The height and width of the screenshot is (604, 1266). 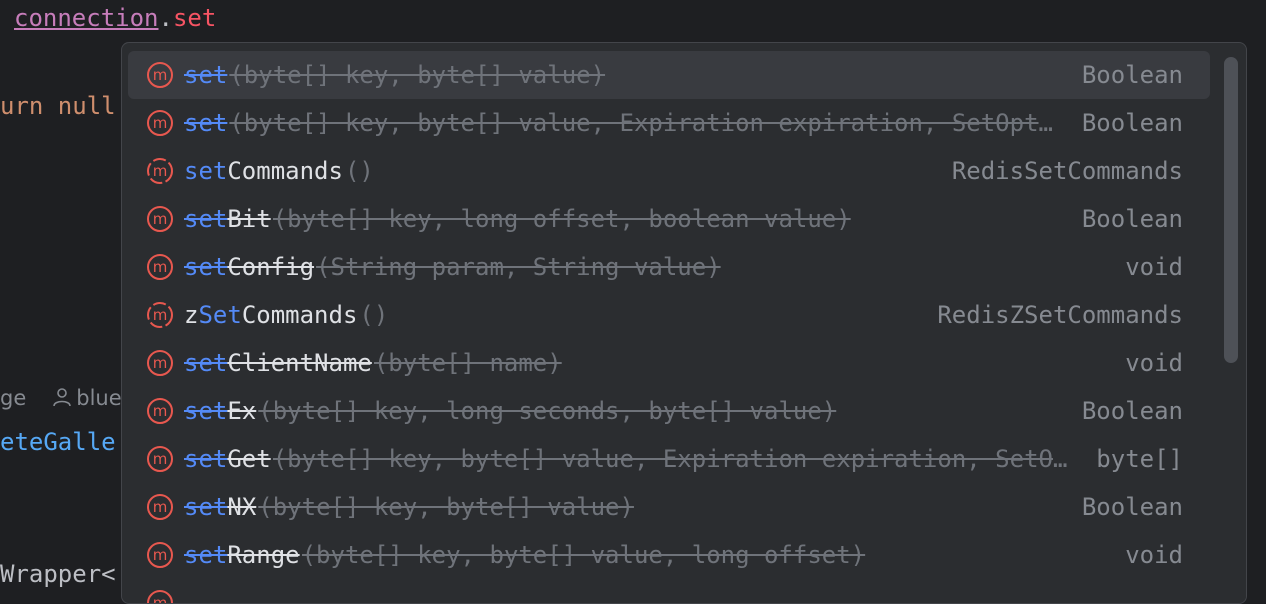 What do you see at coordinates (669, 507) in the screenshot?
I see `completion-item: m setNX (byte[] key, byte[] value) Boolean` at bounding box center [669, 507].